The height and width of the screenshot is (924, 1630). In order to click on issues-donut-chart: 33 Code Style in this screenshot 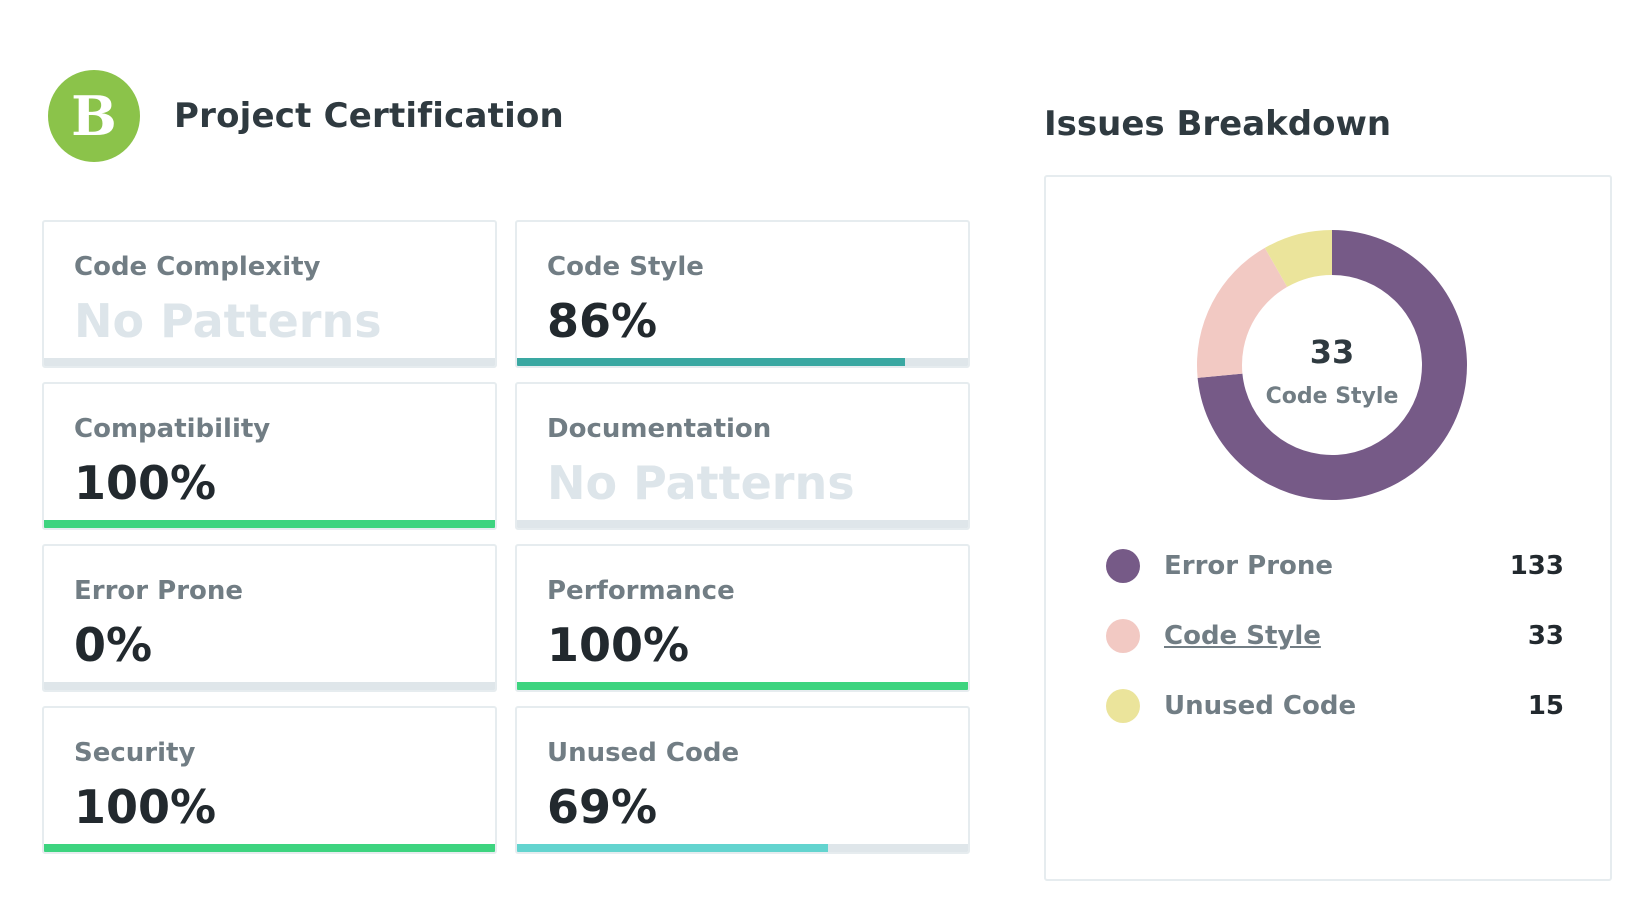, I will do `click(1332, 365)`.